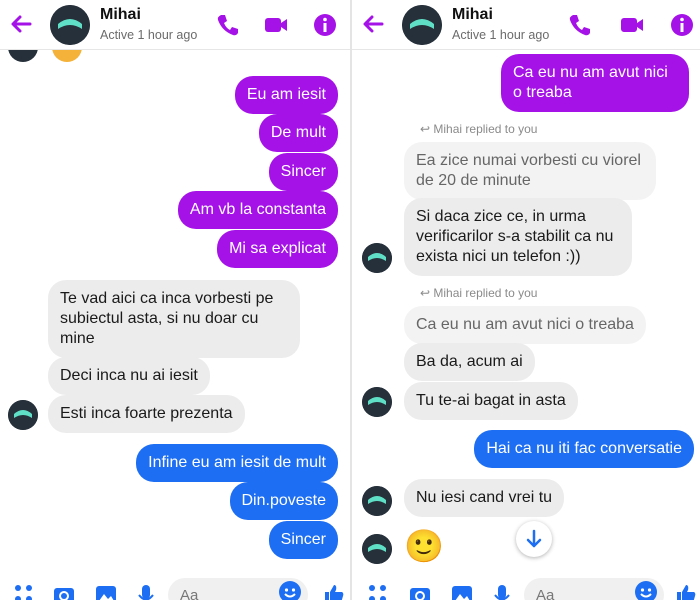  What do you see at coordinates (595, 83) in the screenshot?
I see `message-bubble: Ca eu nu am avut nici o treaba` at bounding box center [595, 83].